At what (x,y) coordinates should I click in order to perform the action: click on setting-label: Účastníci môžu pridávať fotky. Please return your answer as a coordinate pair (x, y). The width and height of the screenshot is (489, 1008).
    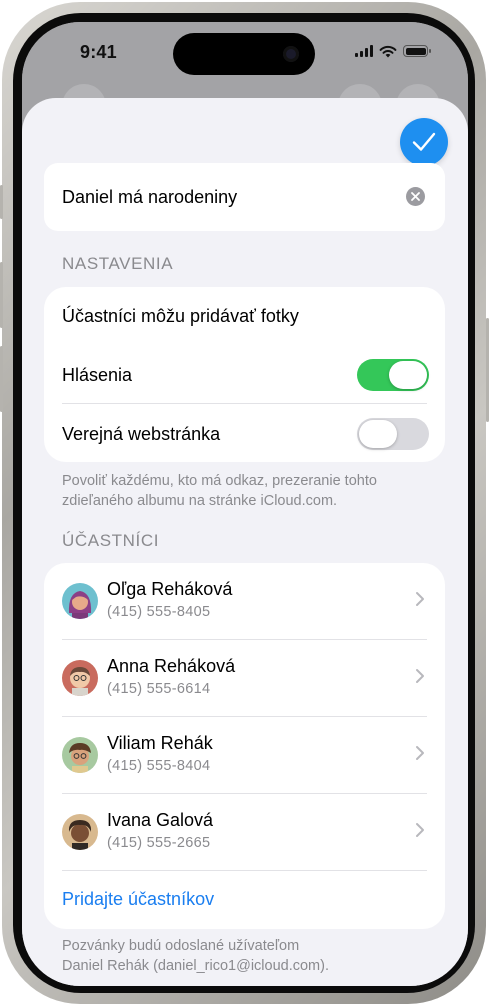
    Looking at the image, I should click on (180, 316).